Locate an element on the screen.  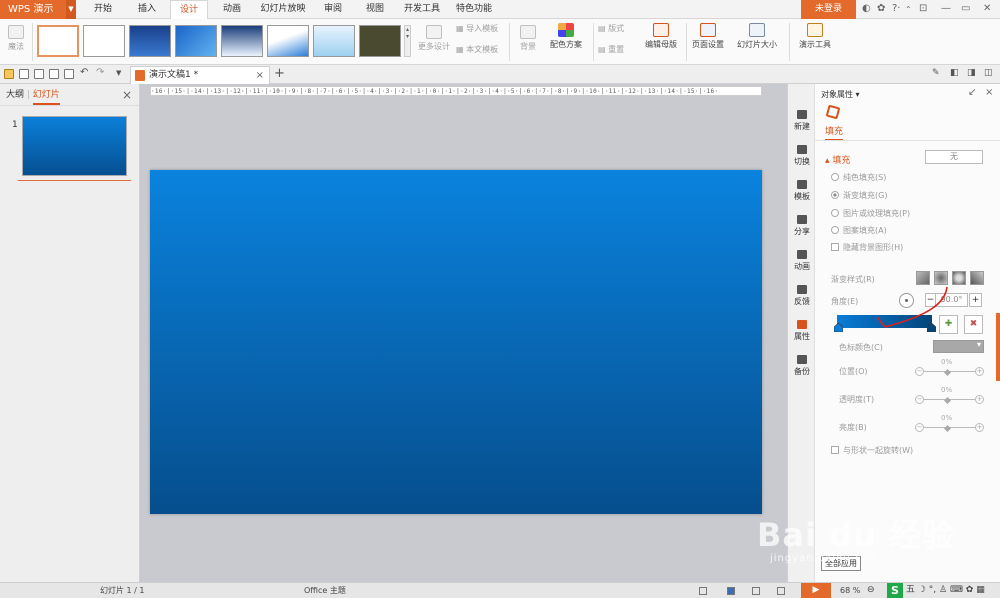
gradient-stop-left is located at coordinates (838, 327).